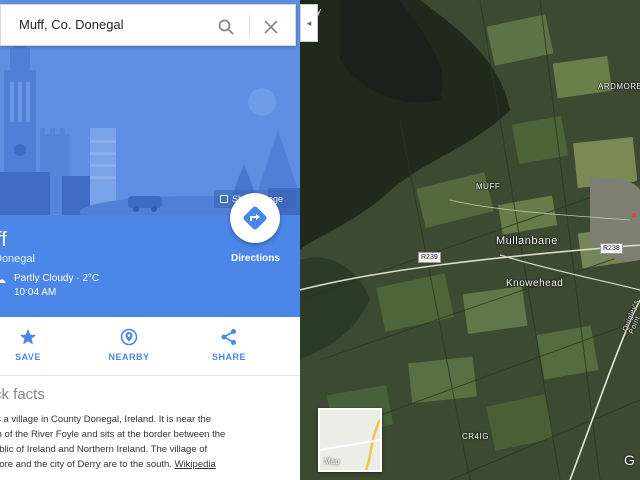  Describe the element at coordinates (535, 283) in the screenshot. I see `map-label: Knowehead` at that location.